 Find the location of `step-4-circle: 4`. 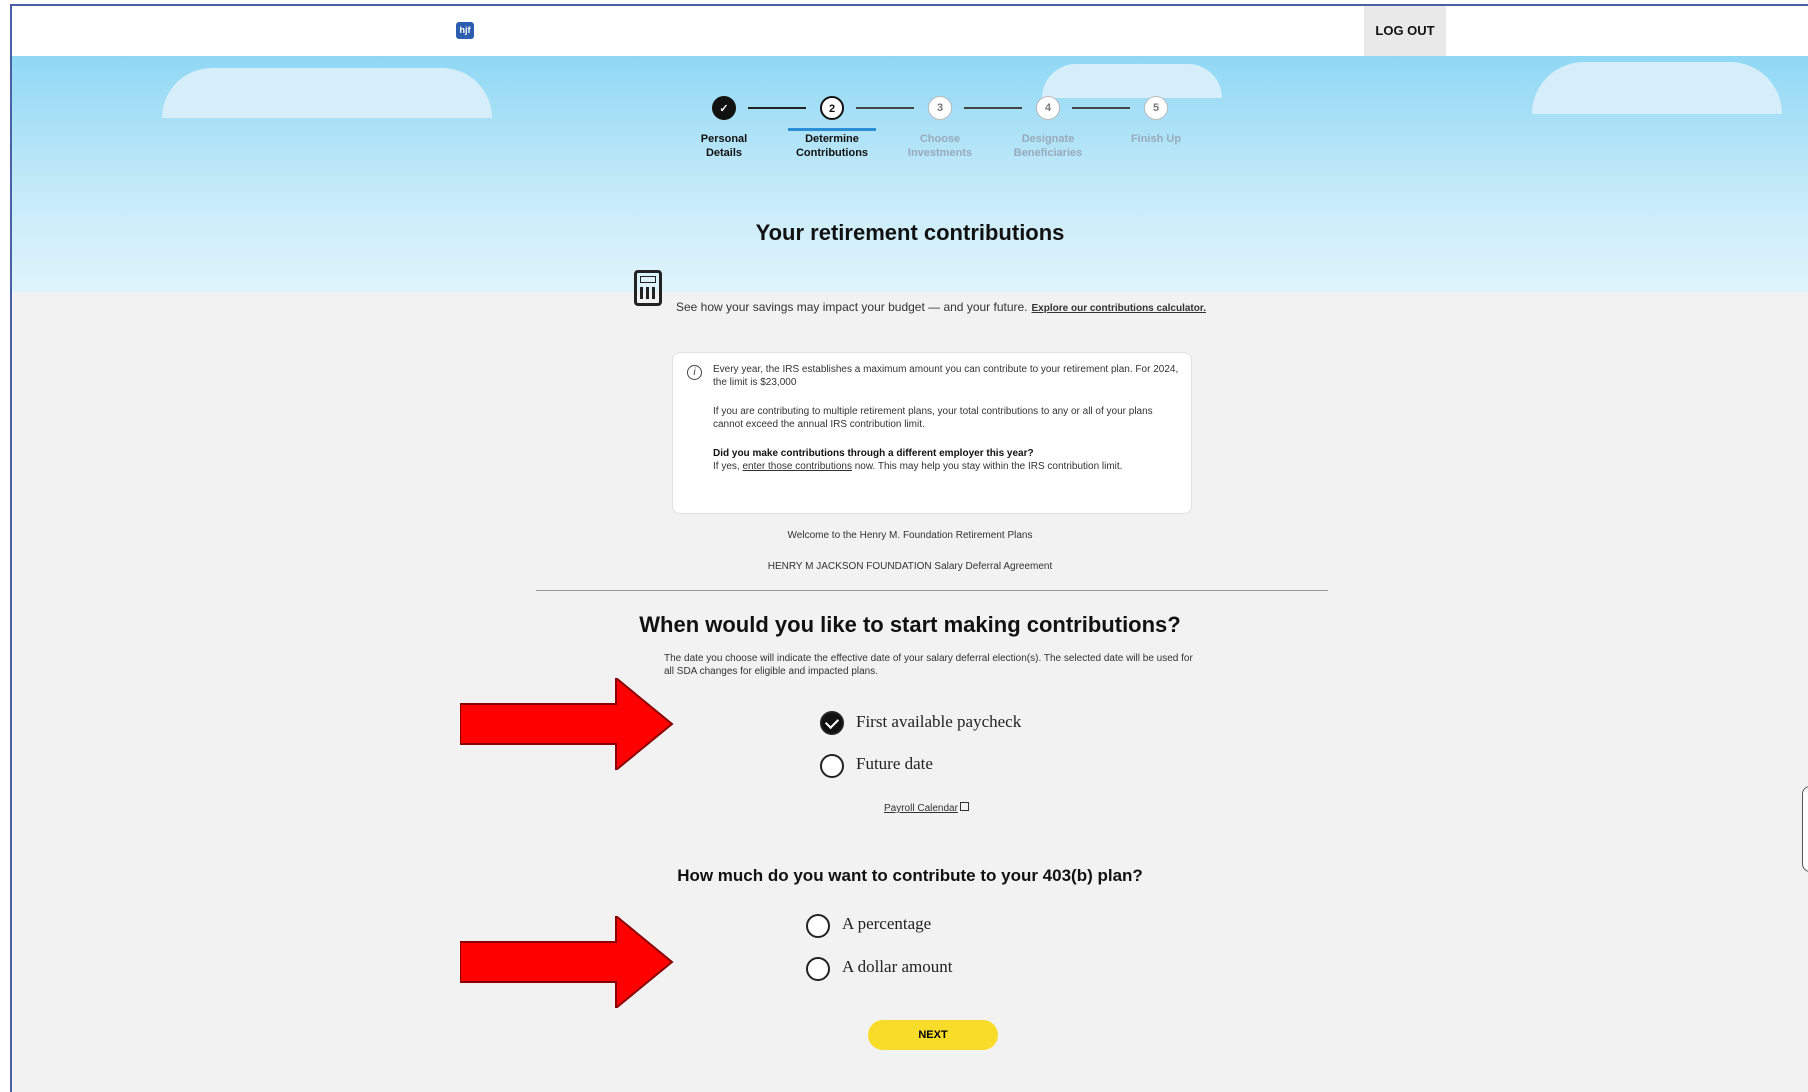

step-4-circle: 4 is located at coordinates (1048, 108).